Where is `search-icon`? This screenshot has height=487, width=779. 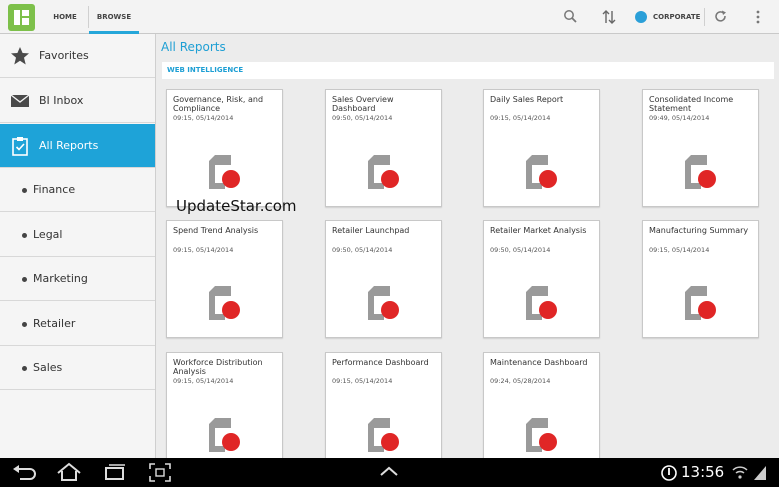 search-icon is located at coordinates (570, 16).